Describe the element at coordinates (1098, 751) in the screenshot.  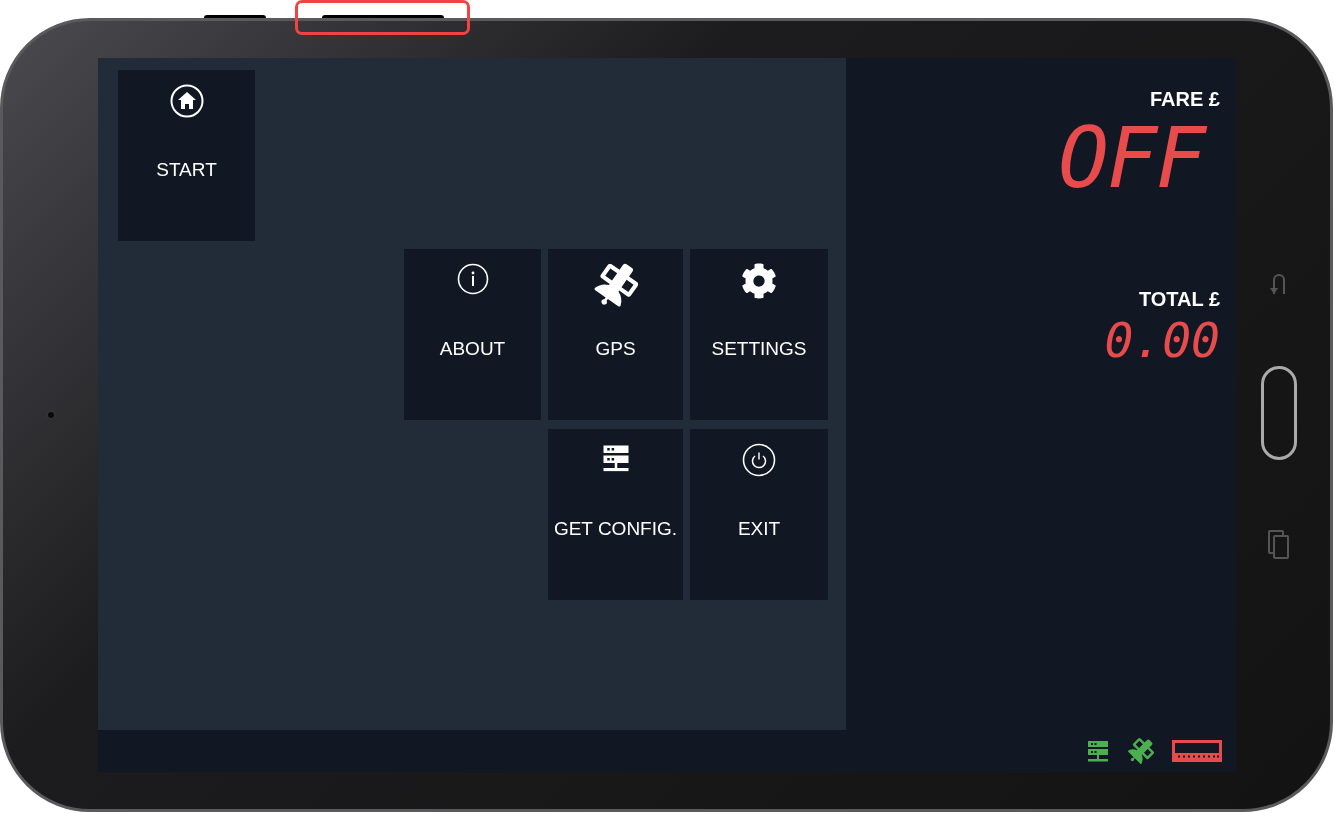
I see `server-status-icon` at that location.